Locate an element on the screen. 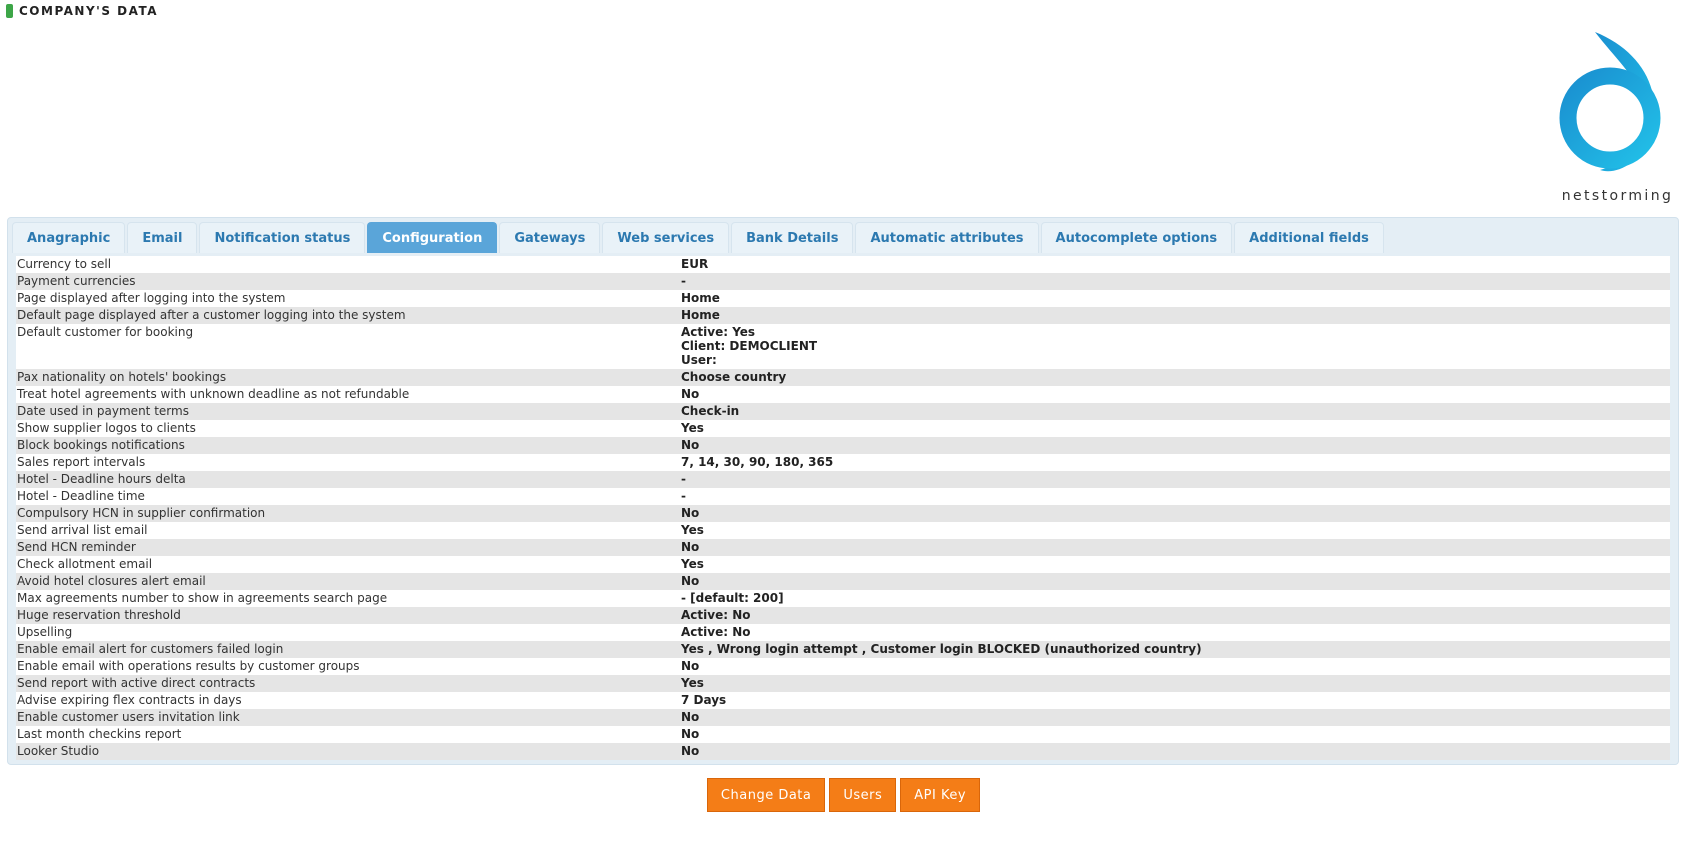  setting-value: EUR is located at coordinates (695, 264).